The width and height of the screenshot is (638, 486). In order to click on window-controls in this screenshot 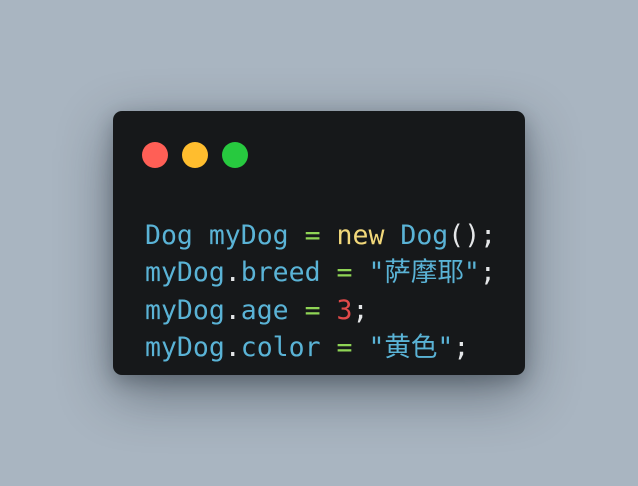, I will do `click(195, 155)`.